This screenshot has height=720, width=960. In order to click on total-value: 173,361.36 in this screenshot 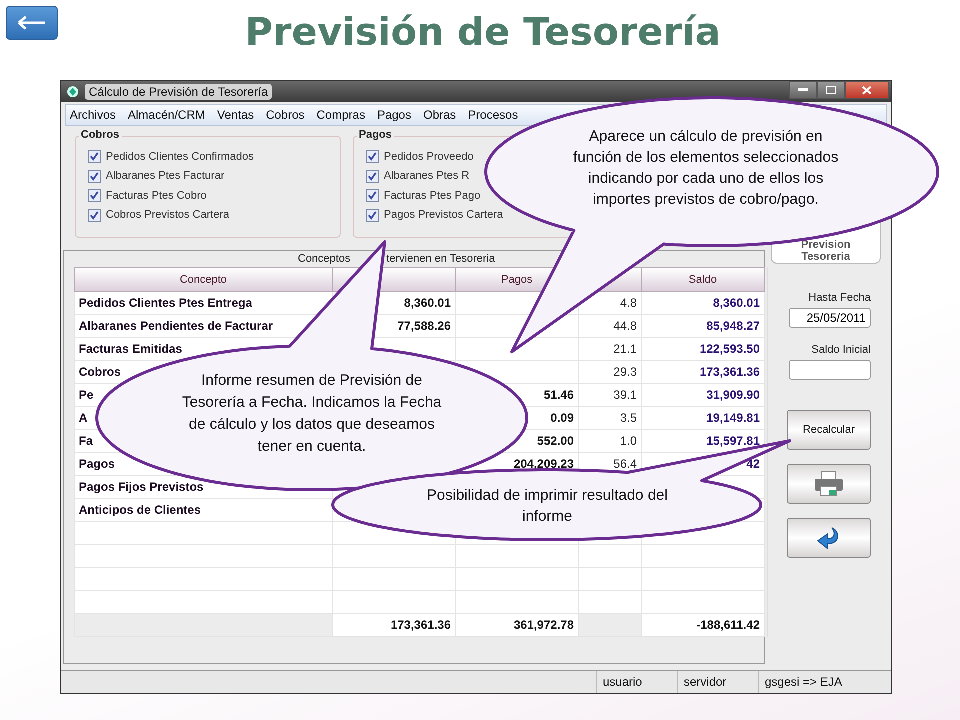, I will do `click(420, 625)`.